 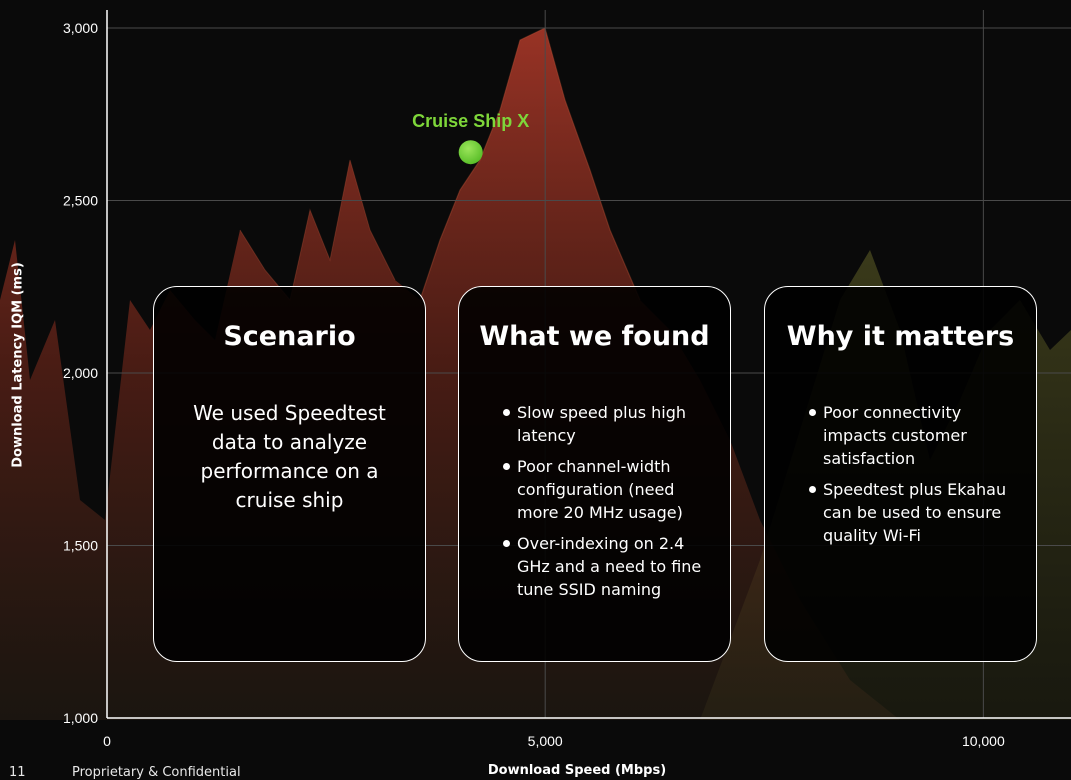 I want to click on bullet-item: Slow speed plus high latency, so click(x=609, y=424).